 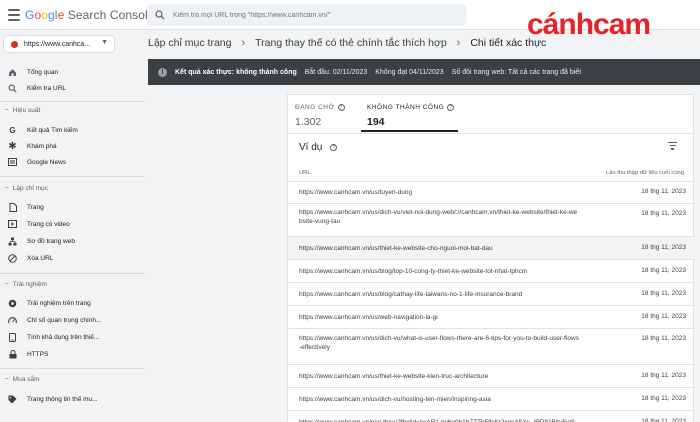 I want to click on sidebar-item-label: Trải nghiệm trên trang, so click(x=59, y=303).